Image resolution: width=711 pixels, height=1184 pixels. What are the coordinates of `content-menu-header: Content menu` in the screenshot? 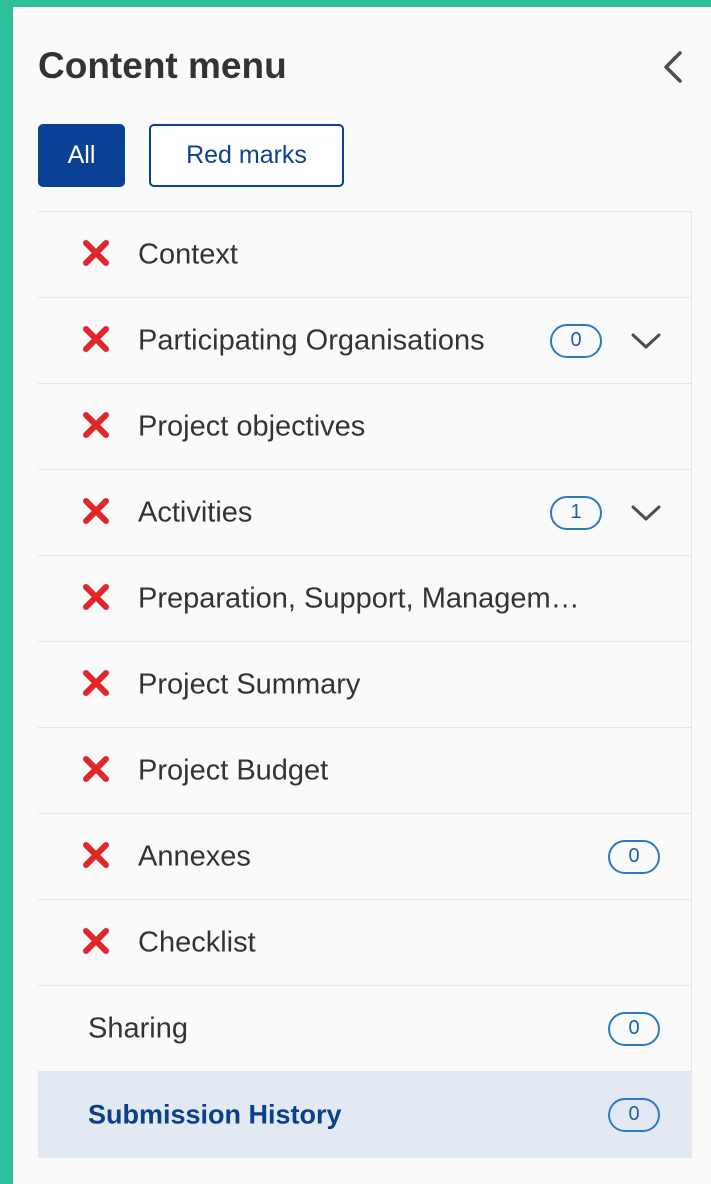 It's located at (374, 68).